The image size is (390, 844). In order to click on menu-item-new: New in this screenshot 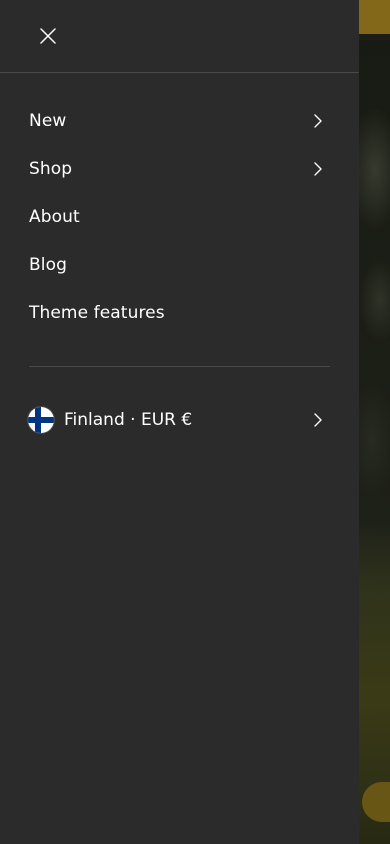, I will do `click(179, 121)`.